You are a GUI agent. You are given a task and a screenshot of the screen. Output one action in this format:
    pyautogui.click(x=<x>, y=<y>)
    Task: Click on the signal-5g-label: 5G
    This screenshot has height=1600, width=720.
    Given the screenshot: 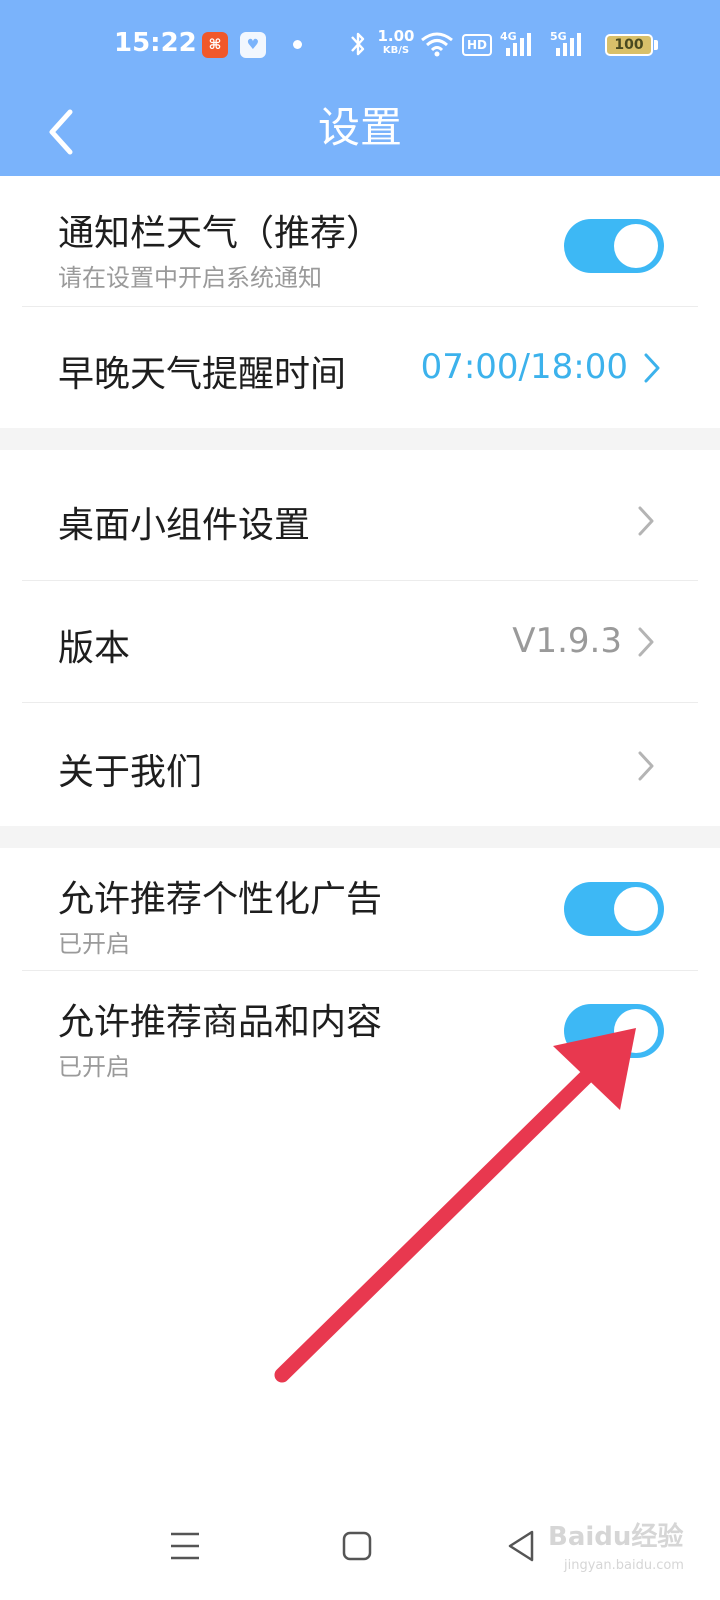 What is the action you would take?
    pyautogui.click(x=558, y=36)
    